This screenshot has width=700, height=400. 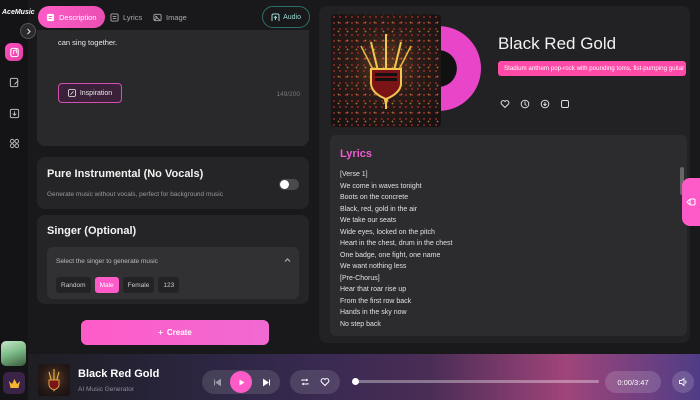 I want to click on chevron-up-icon, so click(x=287, y=260).